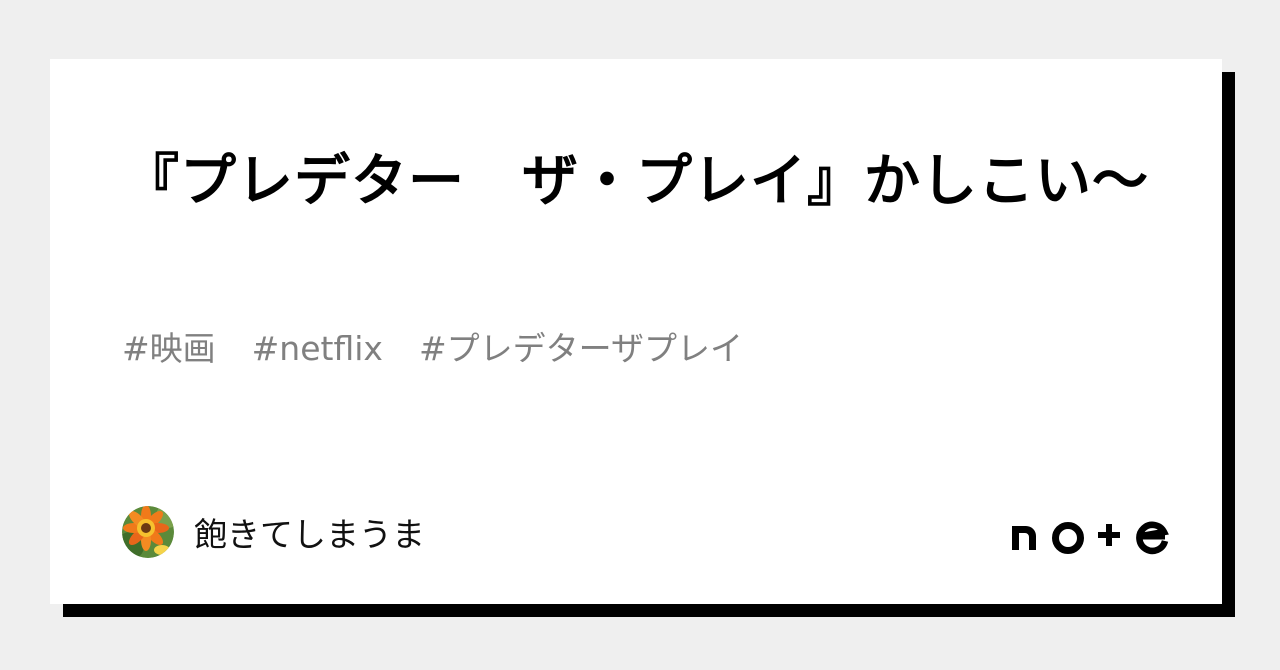 This screenshot has height=670, width=1280. I want to click on hashtag: #映画, so click(169, 349).